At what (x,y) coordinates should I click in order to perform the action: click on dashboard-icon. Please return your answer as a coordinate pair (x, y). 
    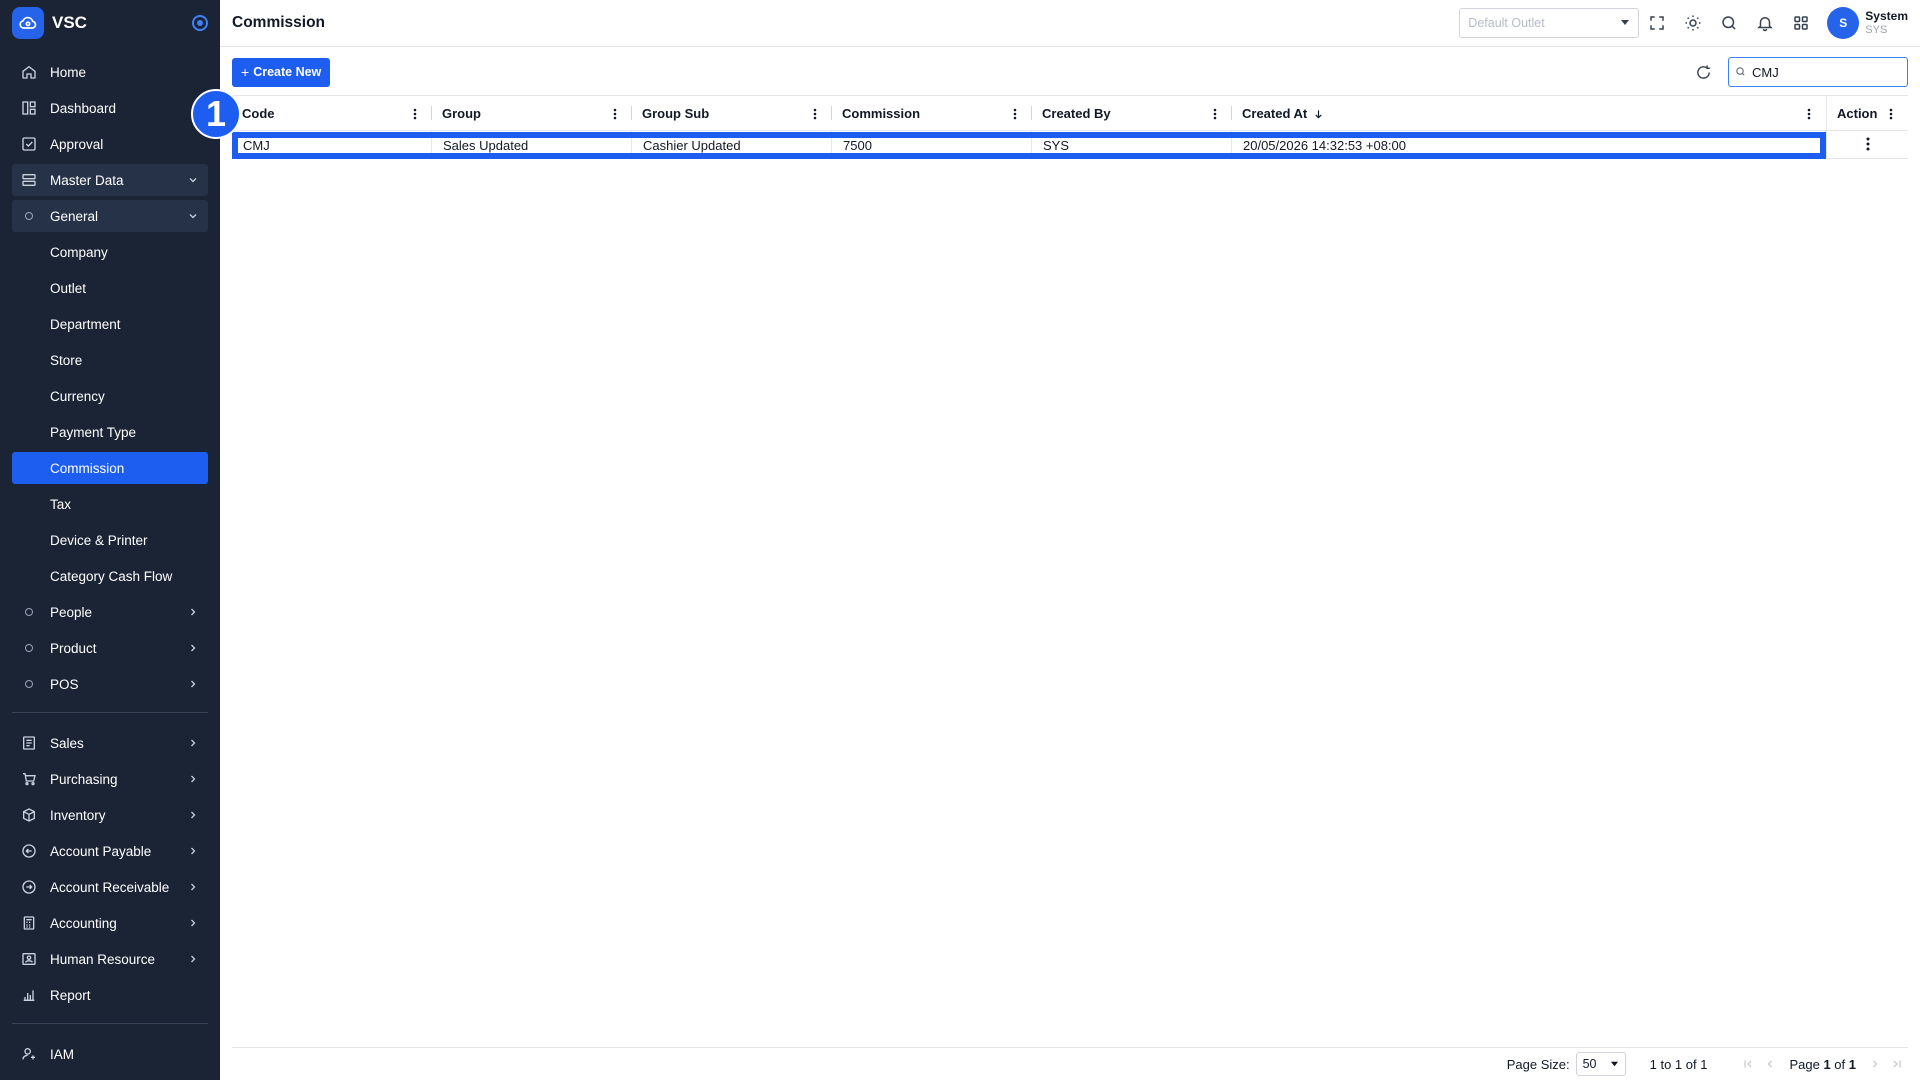
    Looking at the image, I should click on (29, 108).